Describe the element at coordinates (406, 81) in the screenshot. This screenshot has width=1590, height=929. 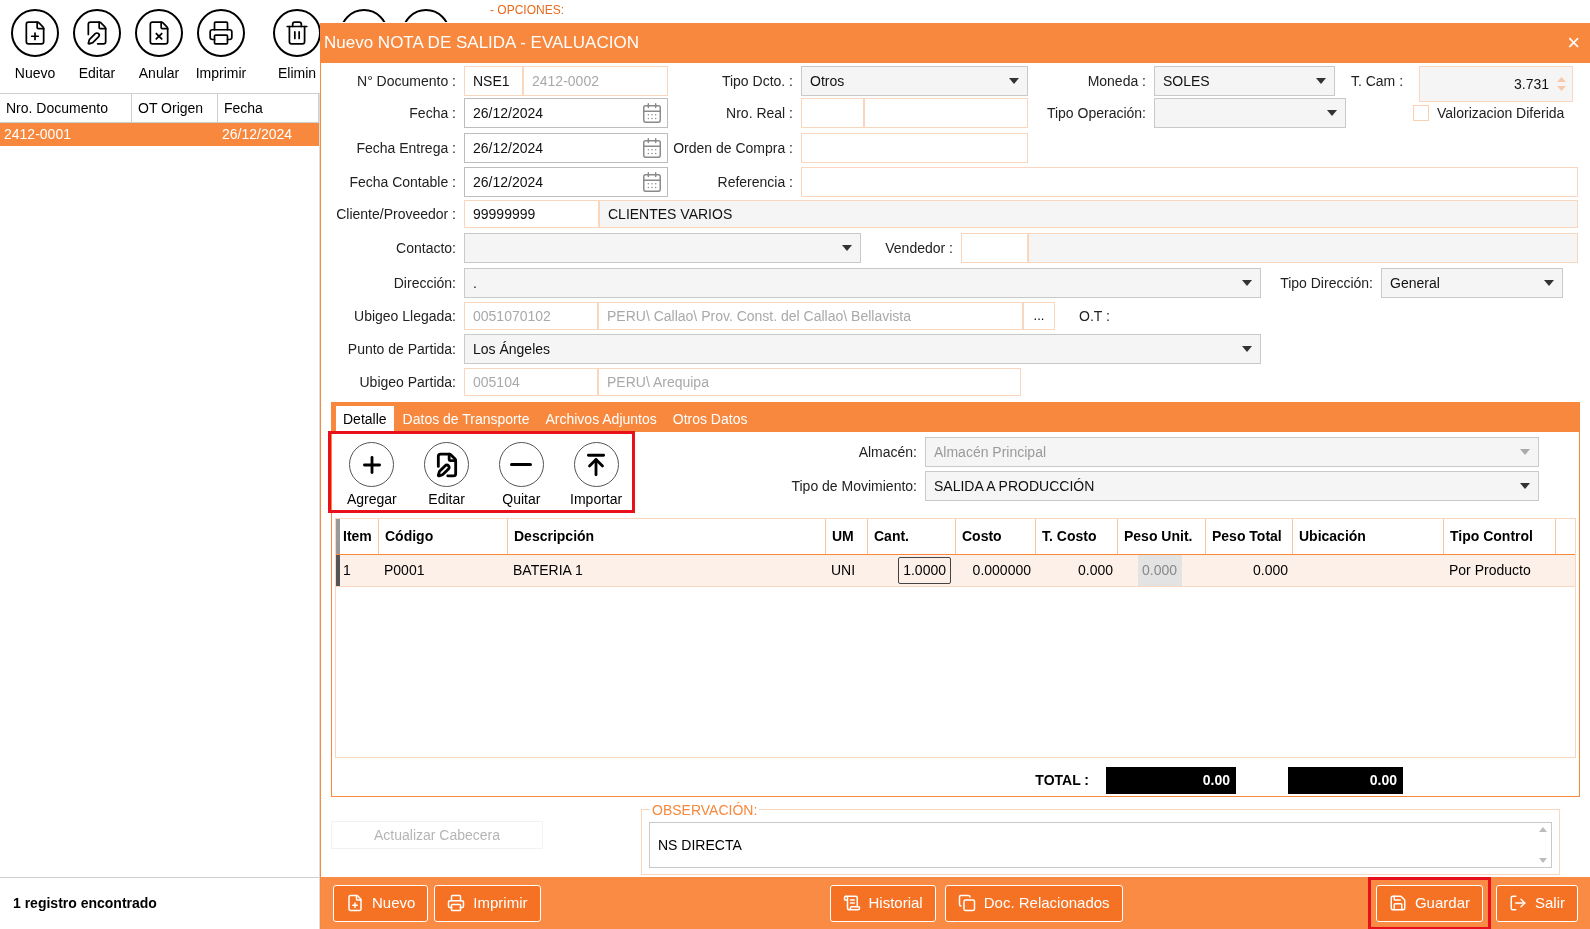
I see `field-label: N° Documento :` at that location.